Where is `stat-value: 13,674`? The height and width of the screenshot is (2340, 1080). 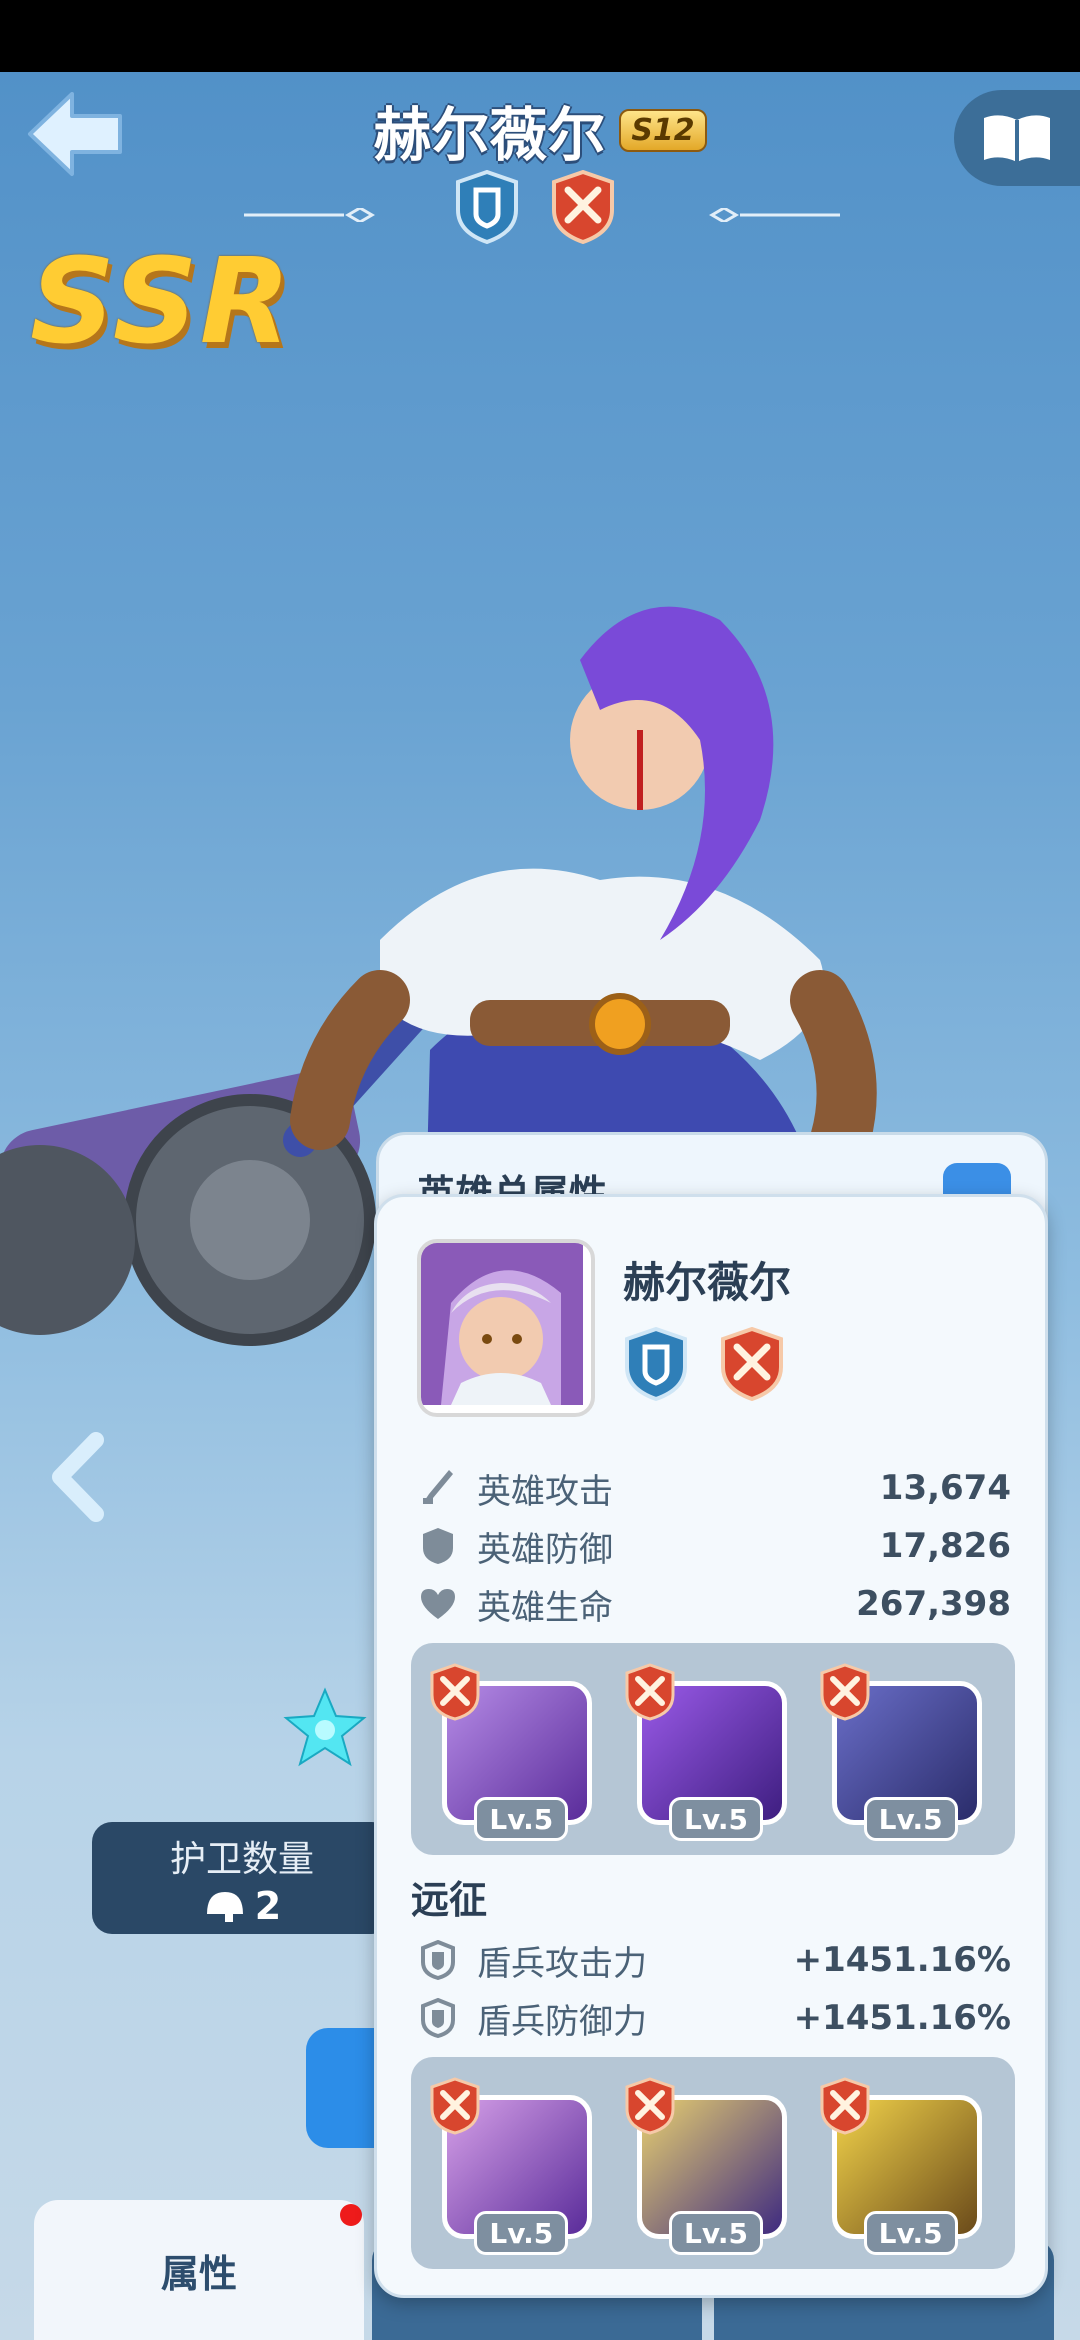
stat-value: 13,674 is located at coordinates (945, 1488).